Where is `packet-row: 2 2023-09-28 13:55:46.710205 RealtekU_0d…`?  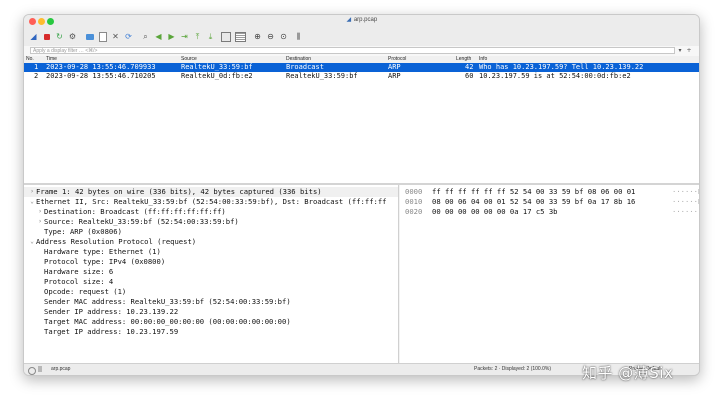
packet-row: 2 2023-09-28 13:55:46.710205 RealtekU_0d… is located at coordinates (361, 76).